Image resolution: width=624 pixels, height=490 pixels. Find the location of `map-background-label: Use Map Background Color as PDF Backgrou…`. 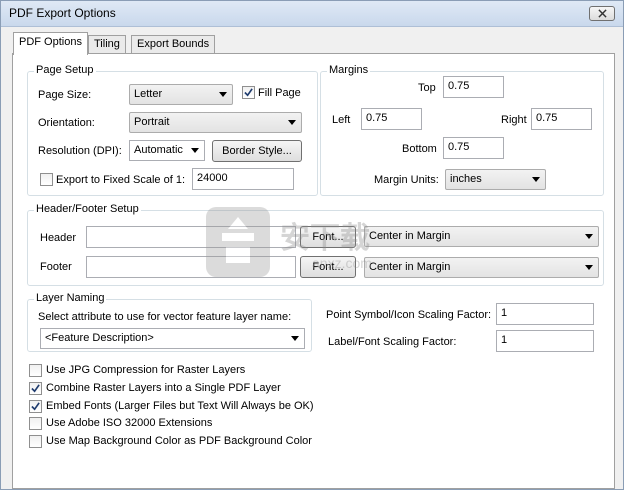

map-background-label: Use Map Background Color as PDF Backgrou… is located at coordinates (179, 441).